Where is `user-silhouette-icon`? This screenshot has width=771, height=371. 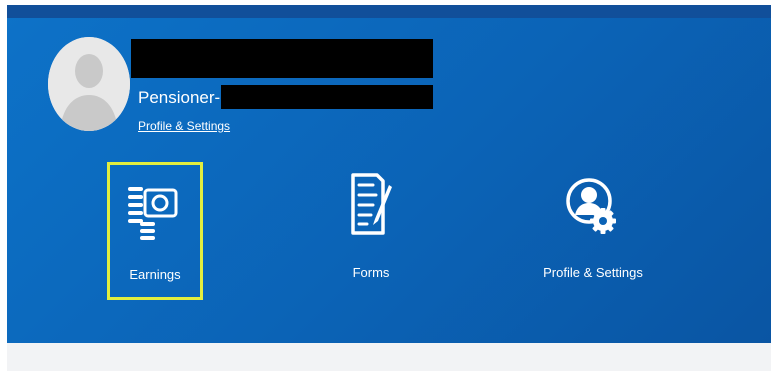
user-silhouette-icon is located at coordinates (89, 84).